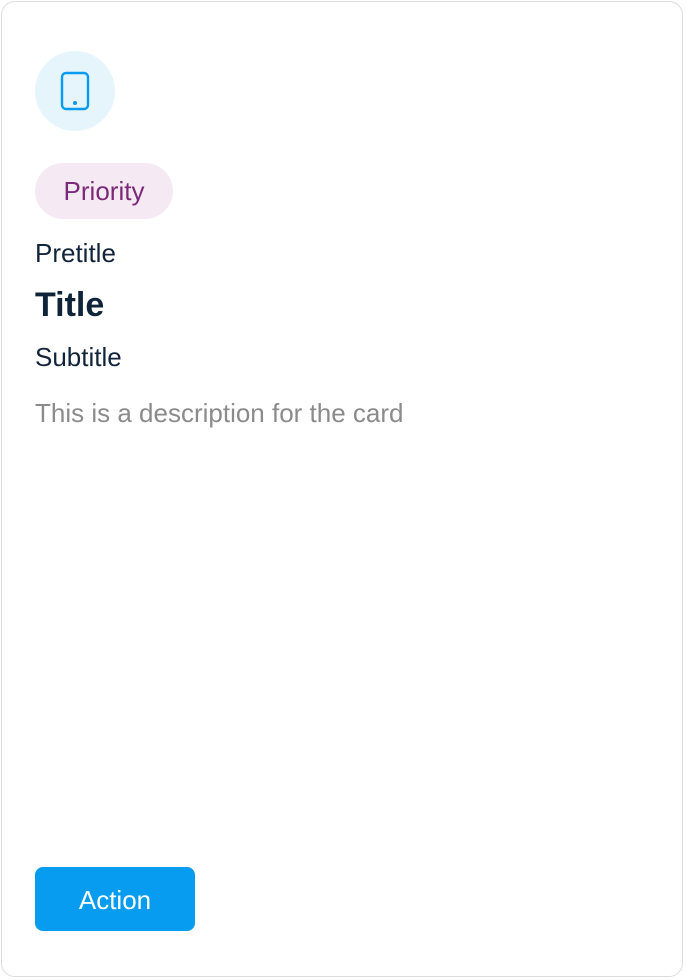 Image resolution: width=686 pixels, height=980 pixels. Describe the element at coordinates (104, 191) in the screenshot. I see `priority-tag: Priority` at that location.